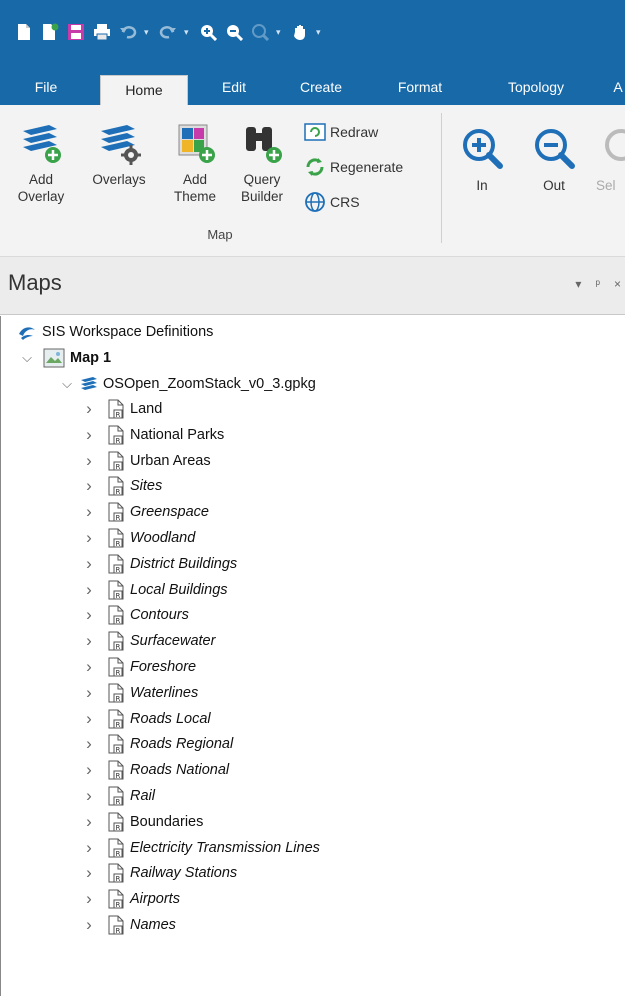 This screenshot has height=996, width=625. Describe the element at coordinates (115, 332) in the screenshot. I see `tree-root: SIS Workspace Definitions` at that location.